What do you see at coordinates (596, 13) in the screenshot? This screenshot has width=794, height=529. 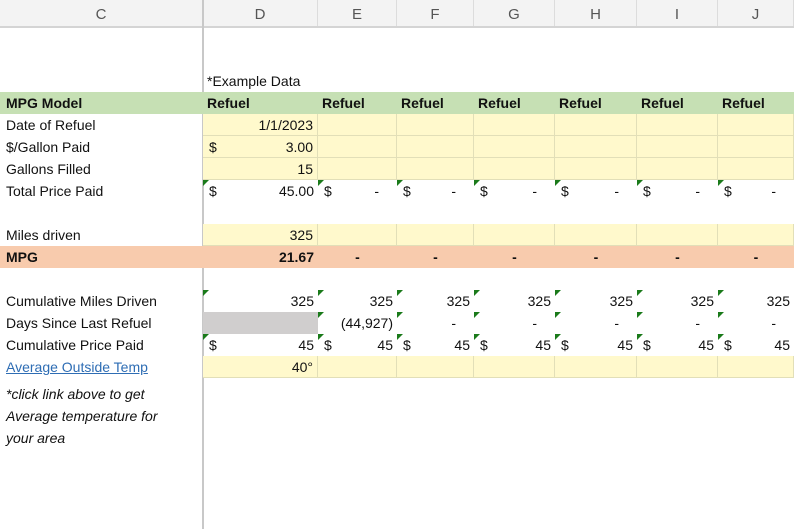 I see `column-header-h: H` at bounding box center [596, 13].